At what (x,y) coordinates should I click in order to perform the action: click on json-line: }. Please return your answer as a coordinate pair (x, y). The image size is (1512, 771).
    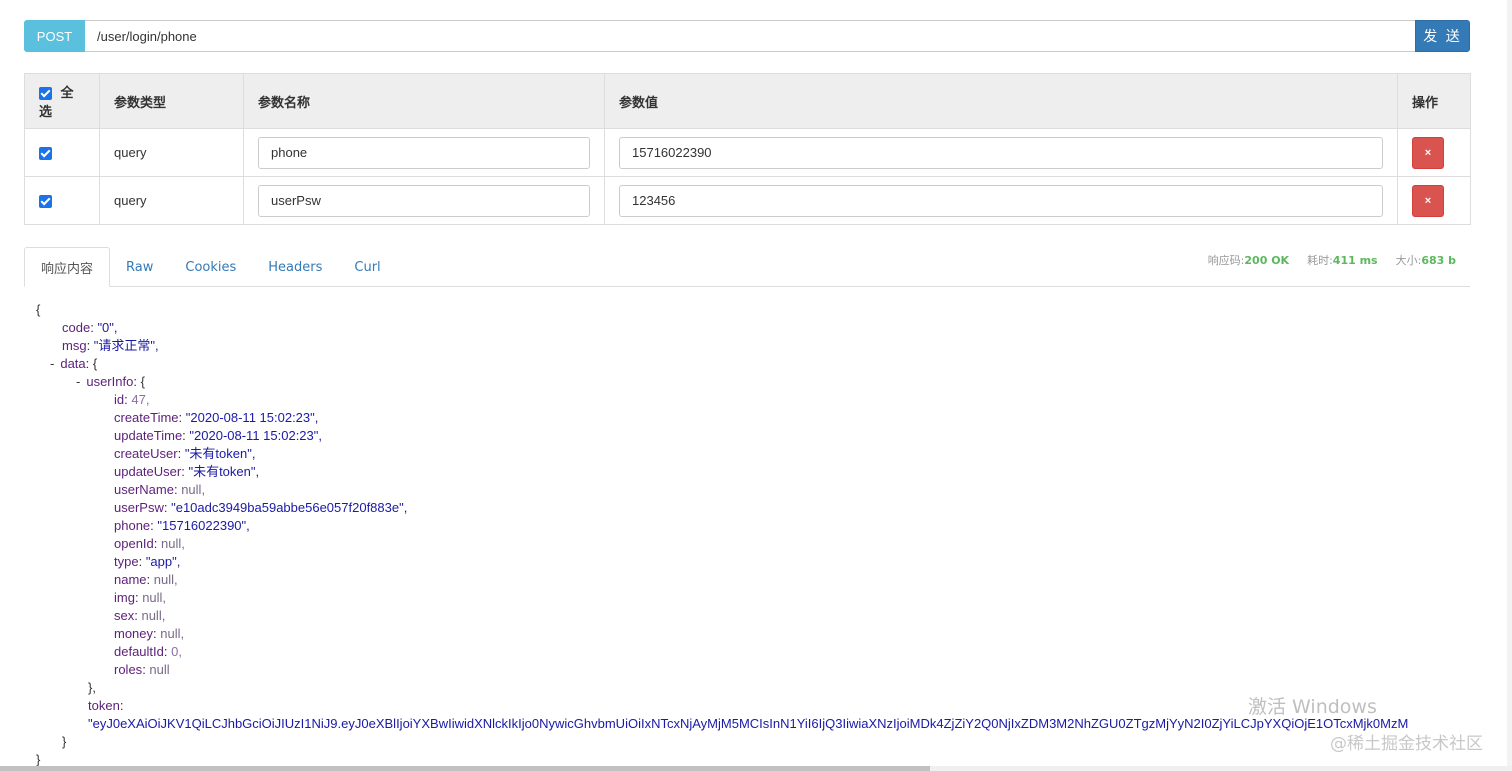
    Looking at the image, I should click on (771, 742).